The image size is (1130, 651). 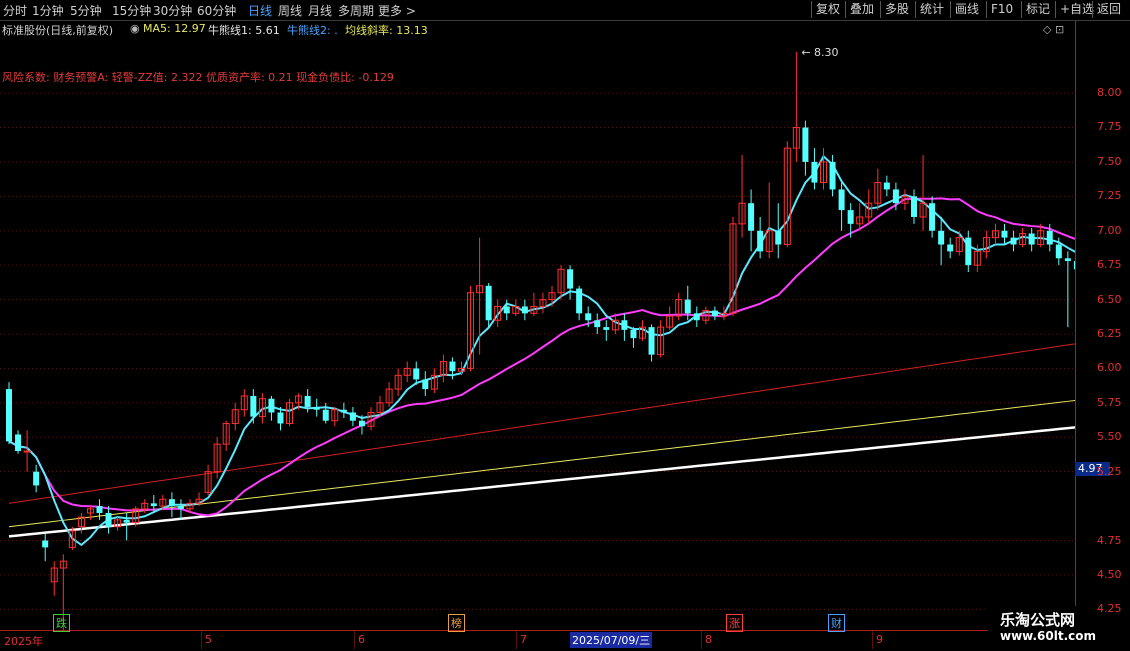 I want to click on y-tick-label: 6.00, so click(x=1109, y=368).